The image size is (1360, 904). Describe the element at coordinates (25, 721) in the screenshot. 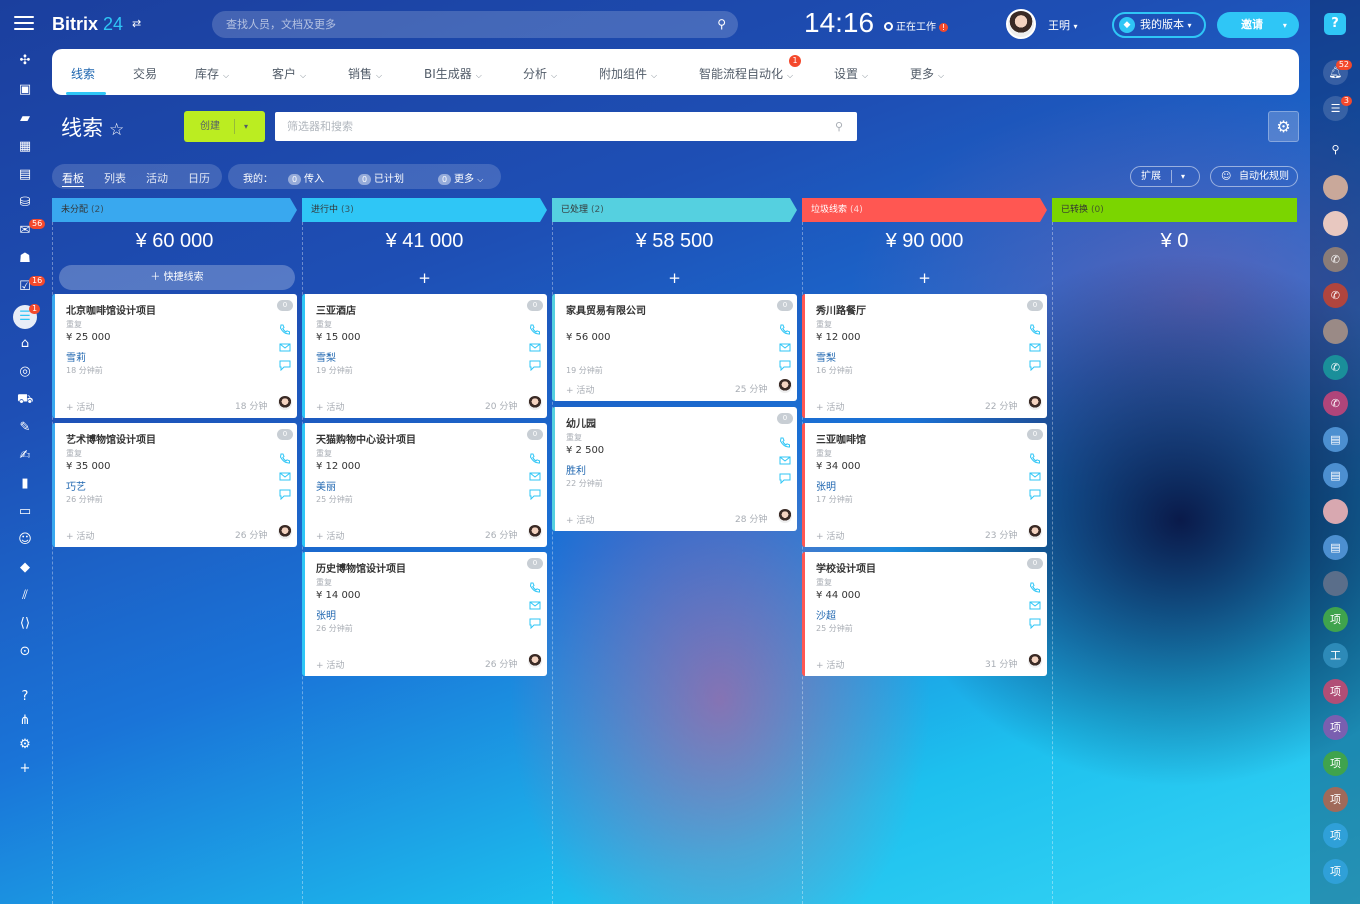

I see `structure-icon: ⋔` at that location.